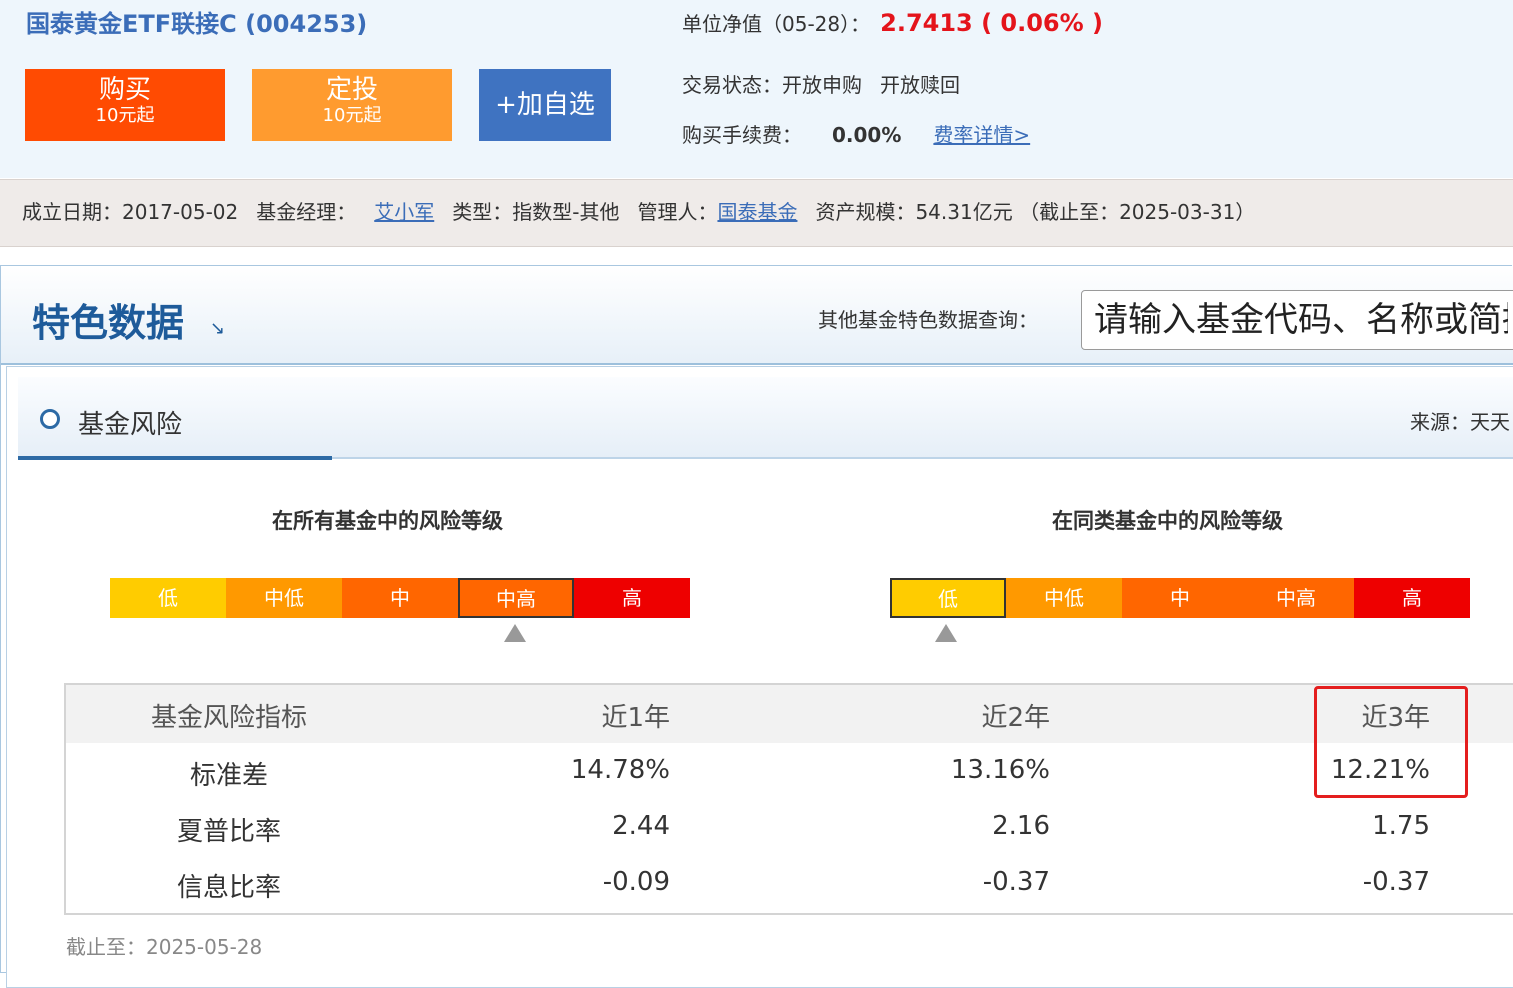 The width and height of the screenshot is (1513, 988). What do you see at coordinates (516, 598) in the screenshot?
I see `risk-level-mid-high-selected: 中高` at bounding box center [516, 598].